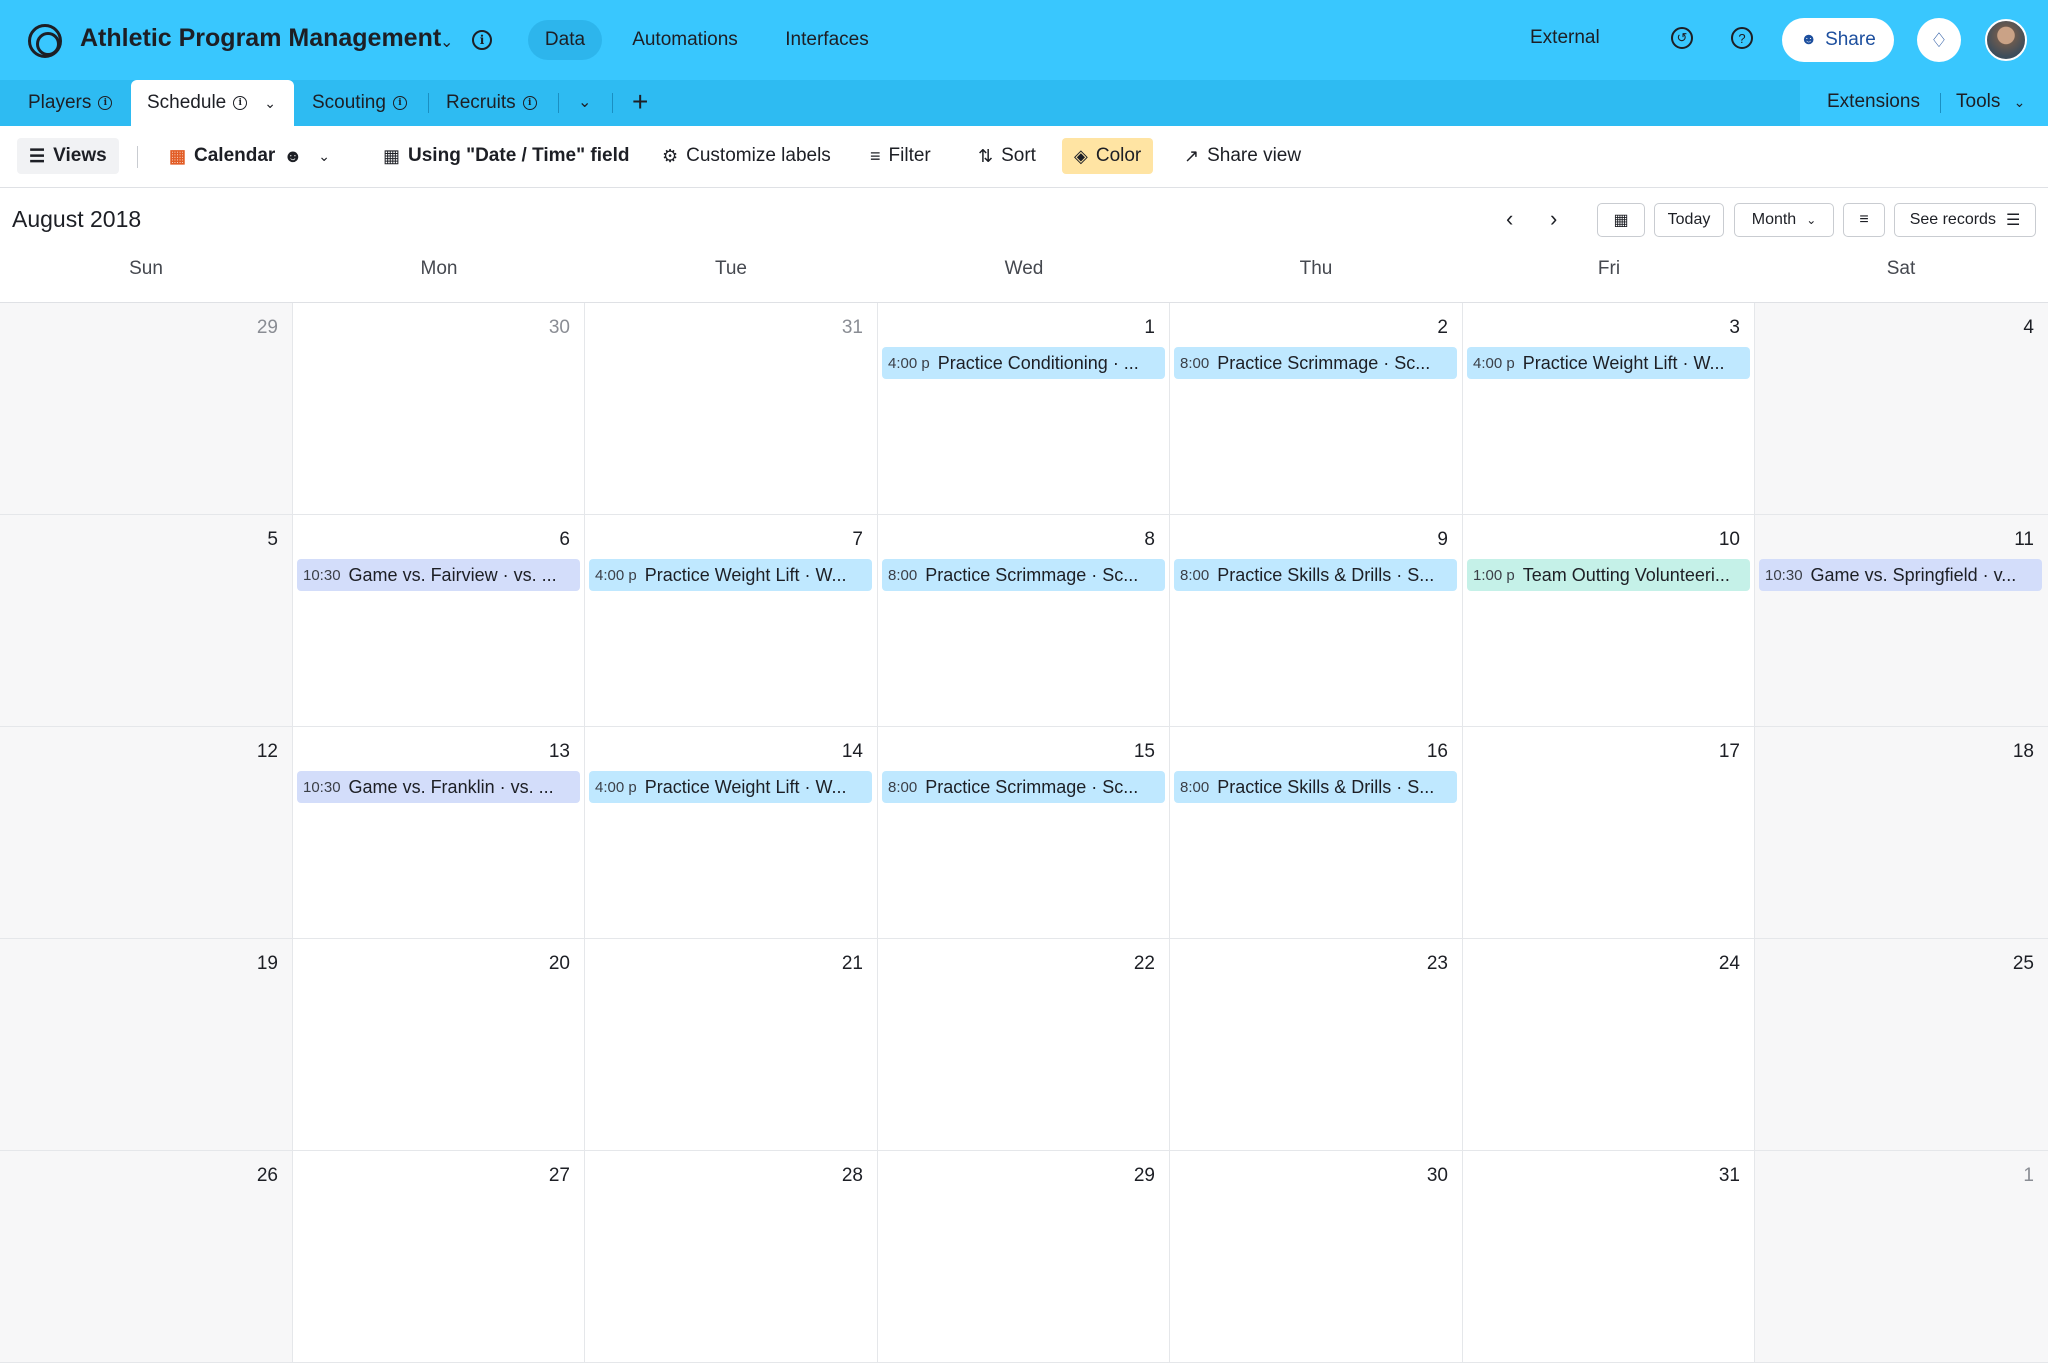 The width and height of the screenshot is (2048, 1365). I want to click on filter-label: Filter, so click(909, 155).